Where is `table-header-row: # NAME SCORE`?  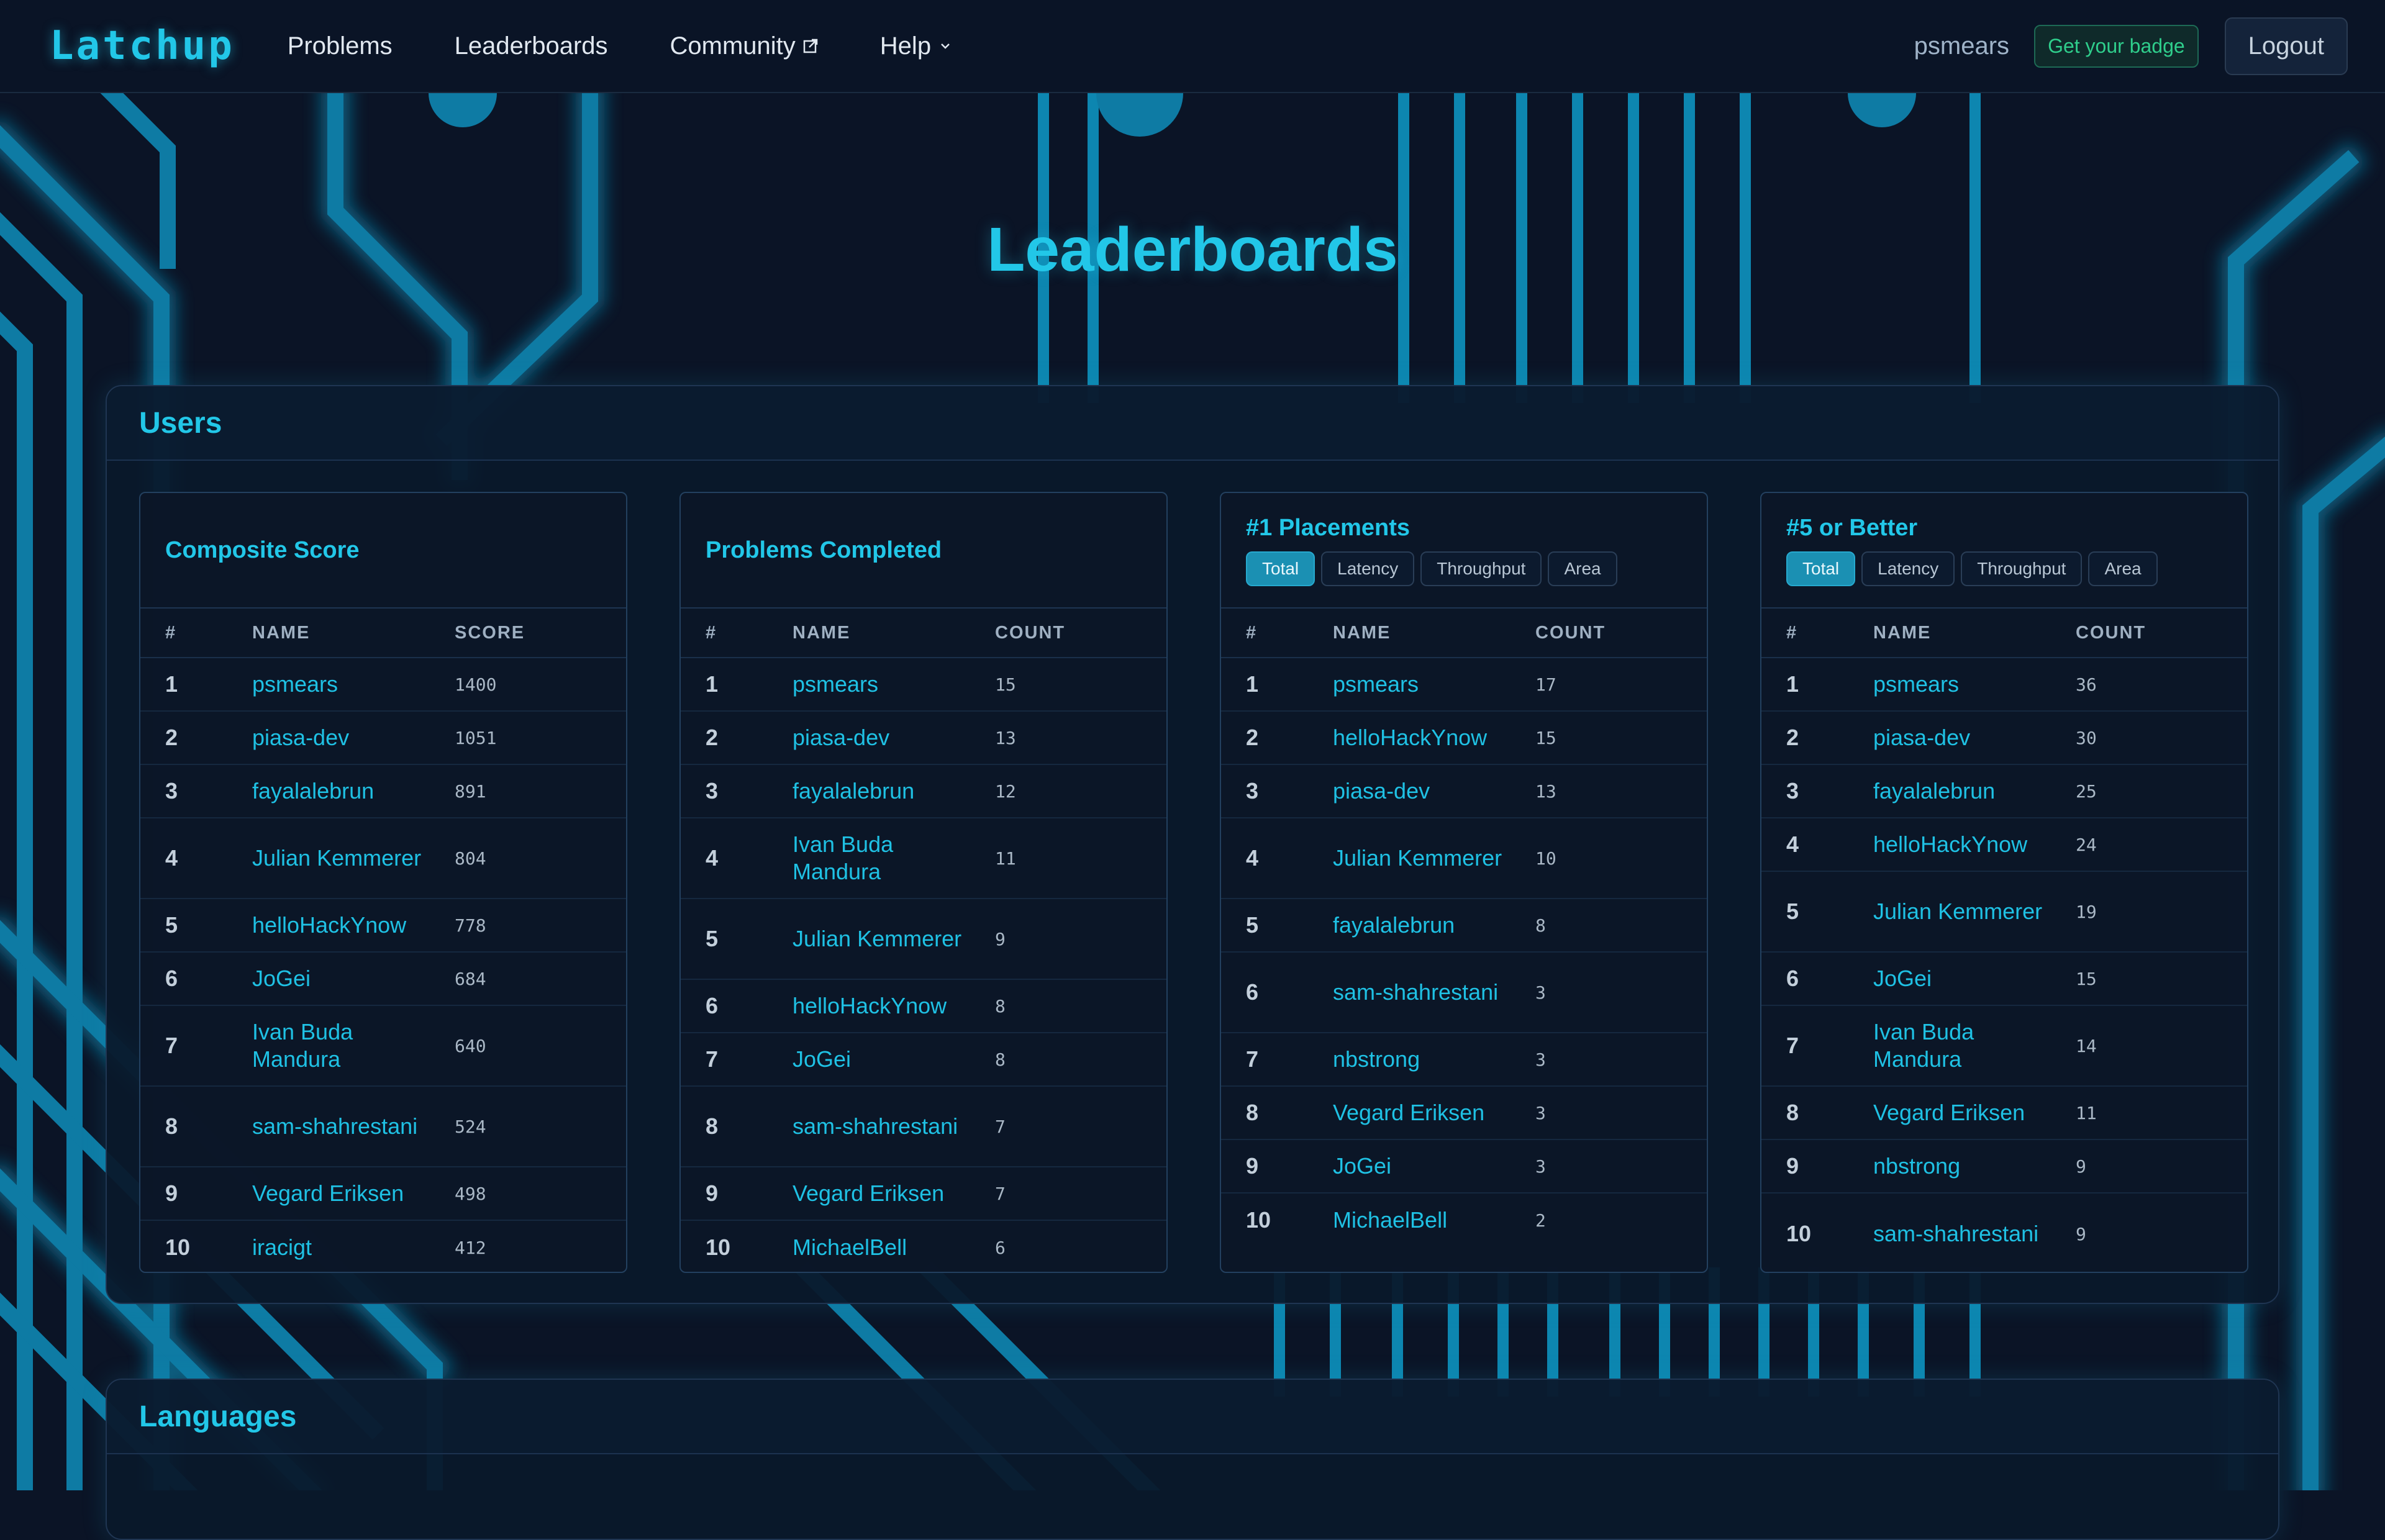
table-header-row: # NAME SCORE is located at coordinates (383, 633).